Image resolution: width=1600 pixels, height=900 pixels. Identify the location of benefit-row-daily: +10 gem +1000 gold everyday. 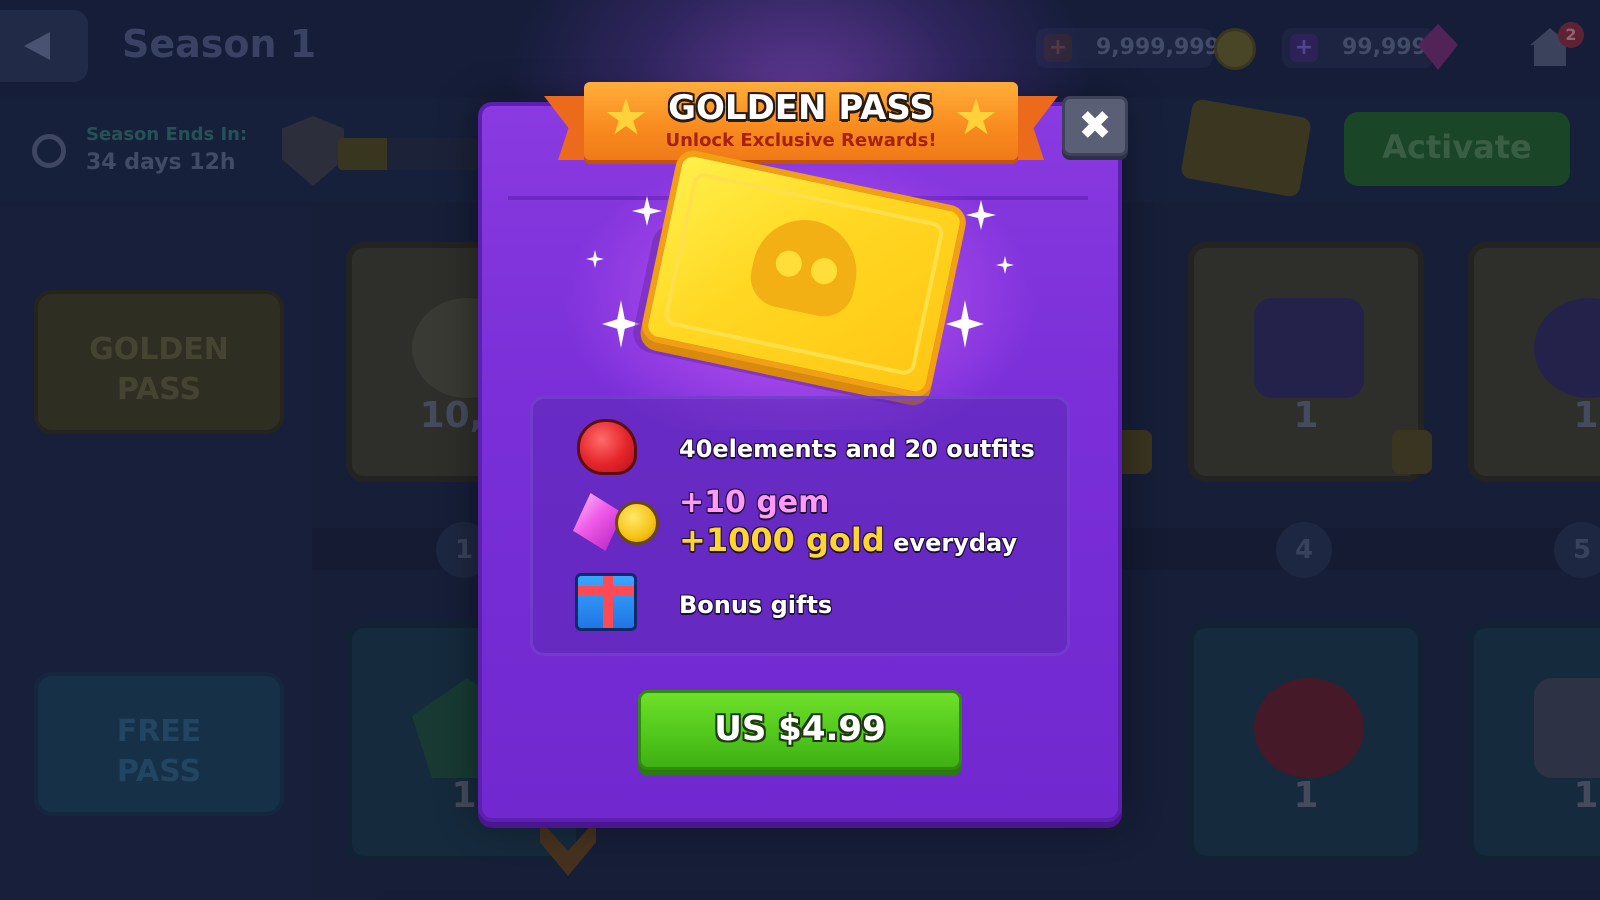
(803, 525).